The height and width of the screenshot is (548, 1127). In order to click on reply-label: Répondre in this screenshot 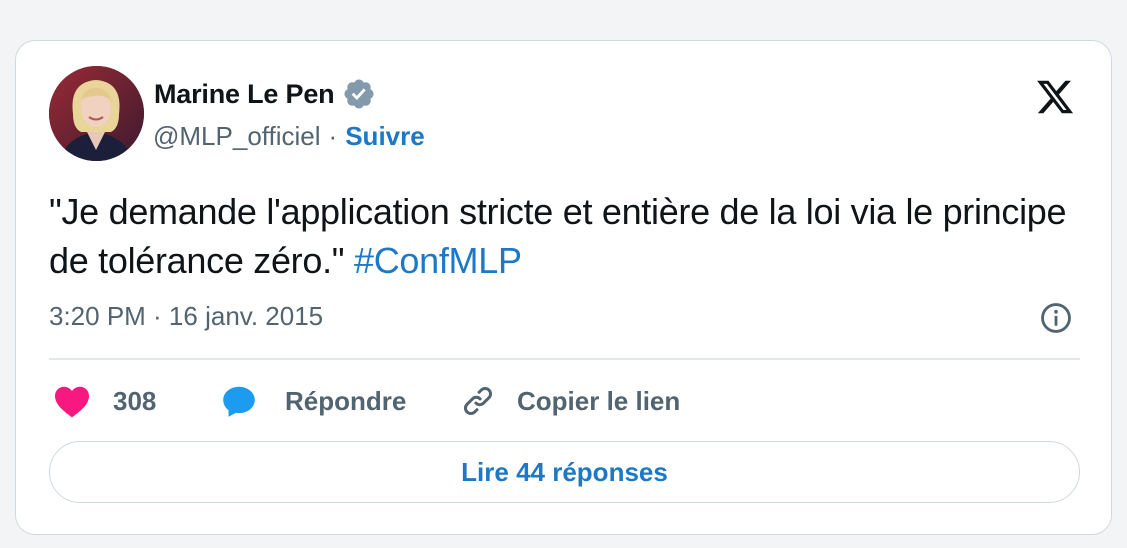, I will do `click(346, 400)`.